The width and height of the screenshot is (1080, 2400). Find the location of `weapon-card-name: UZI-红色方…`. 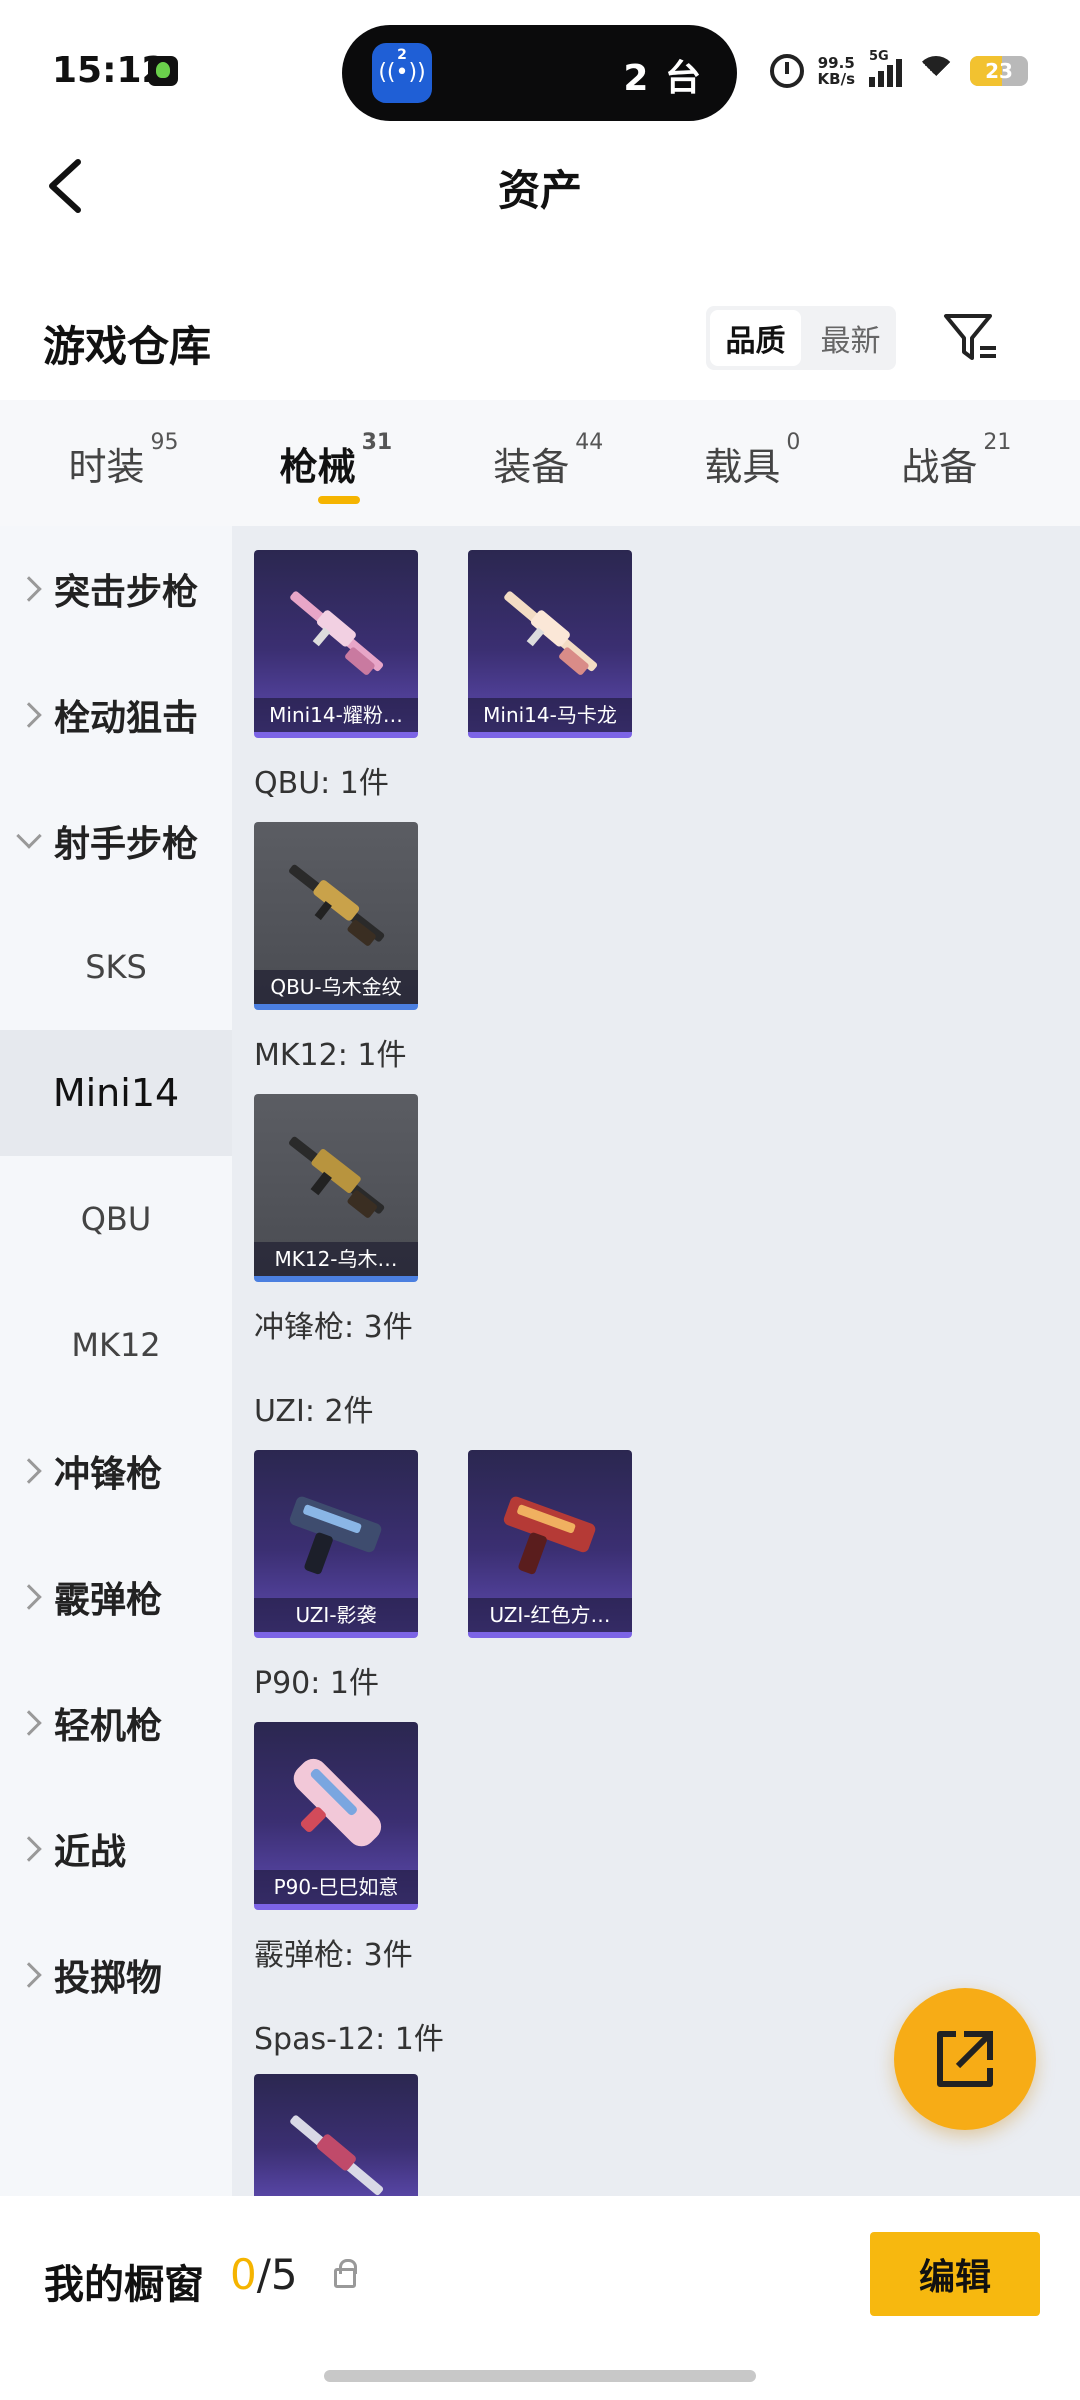

weapon-card-name: UZI-红色方… is located at coordinates (550, 1615).